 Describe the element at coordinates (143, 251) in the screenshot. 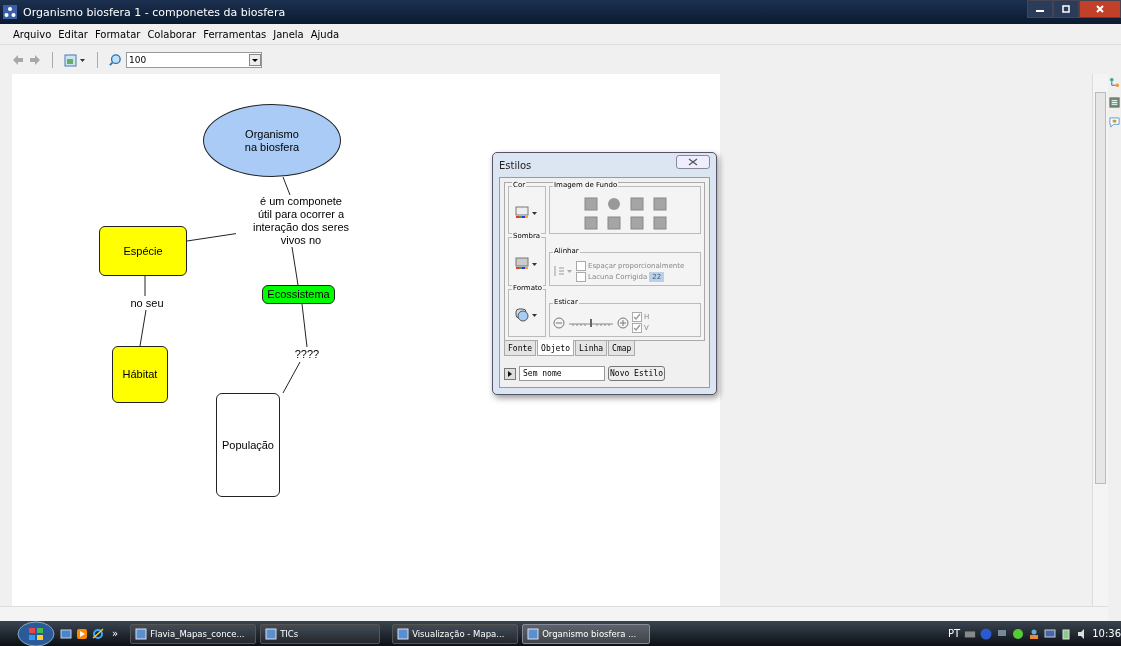

I see `concept-node: Espécie` at that location.